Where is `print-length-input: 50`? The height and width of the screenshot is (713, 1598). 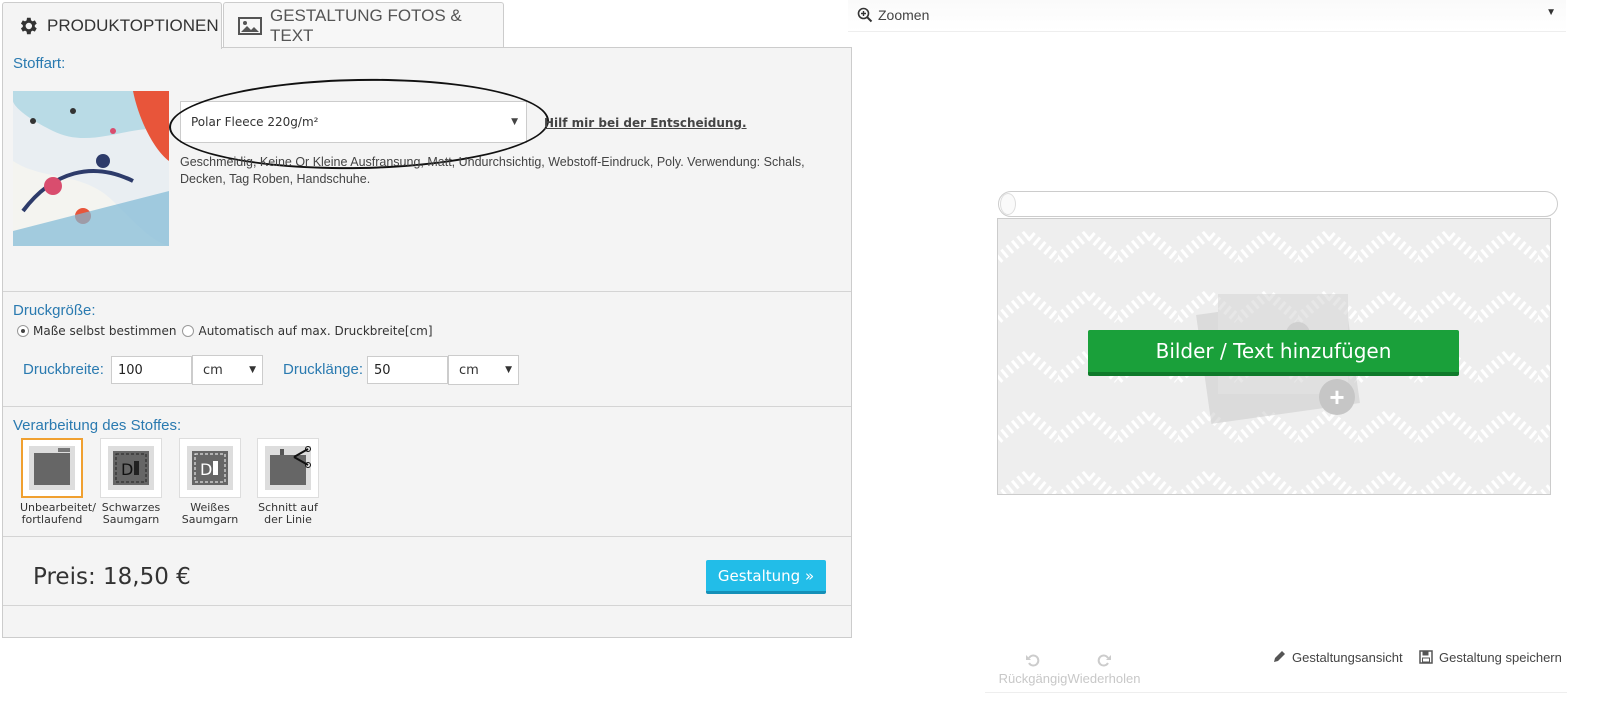
print-length-input: 50 is located at coordinates (407, 370).